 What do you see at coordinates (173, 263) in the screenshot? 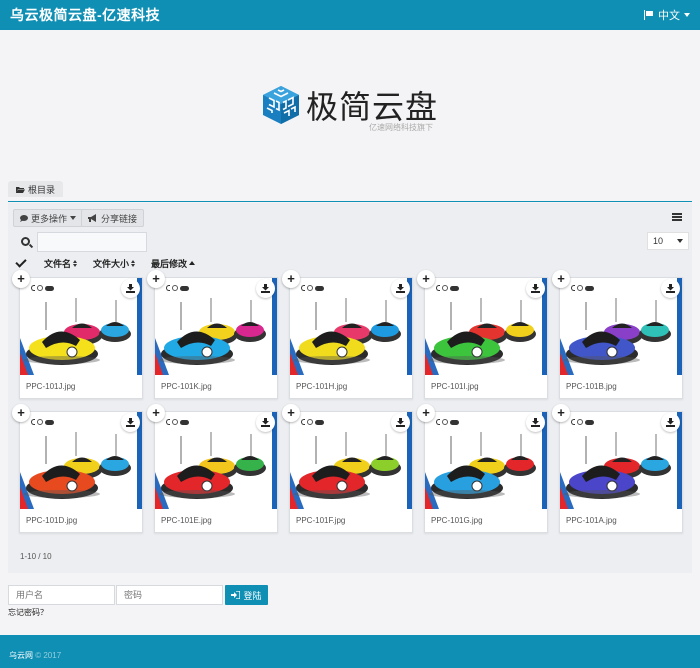
I see `column-modified: 最后修改` at bounding box center [173, 263].